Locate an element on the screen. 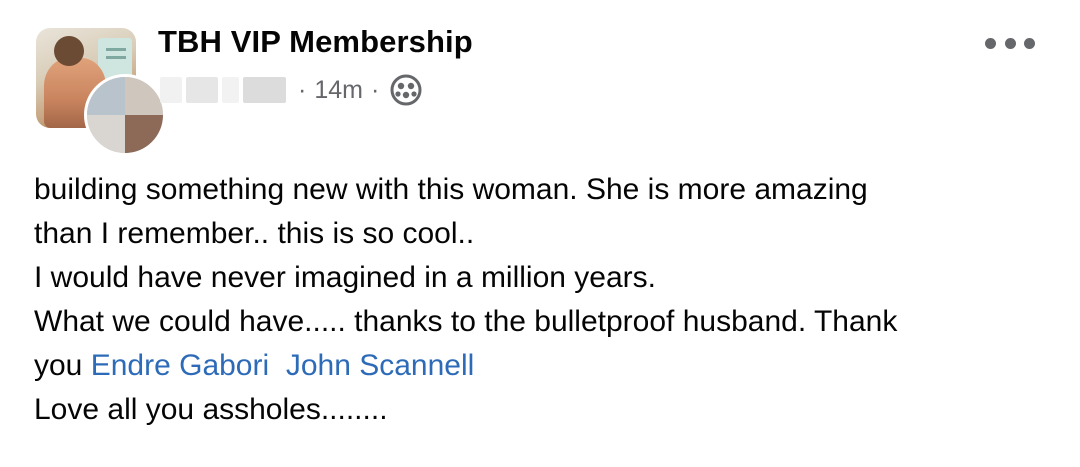 Image resolution: width=1080 pixels, height=467 pixels. post-text-line-mentions: you Endre Gabori John Scannell is located at coordinates (539, 366).